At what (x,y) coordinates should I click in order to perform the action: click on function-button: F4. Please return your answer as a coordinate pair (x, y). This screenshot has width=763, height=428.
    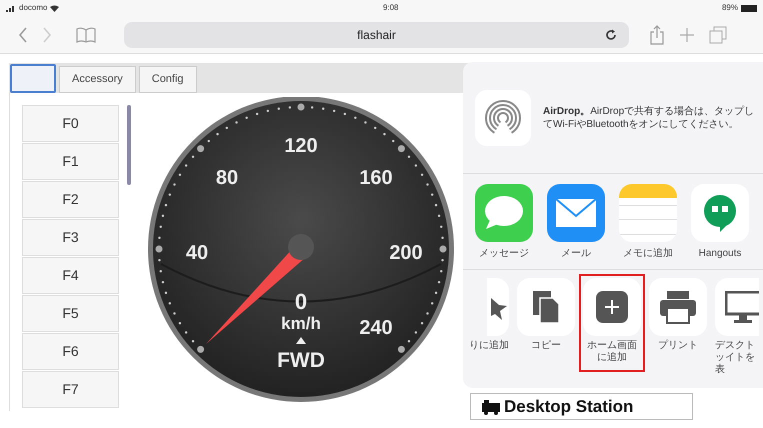
    Looking at the image, I should click on (70, 275).